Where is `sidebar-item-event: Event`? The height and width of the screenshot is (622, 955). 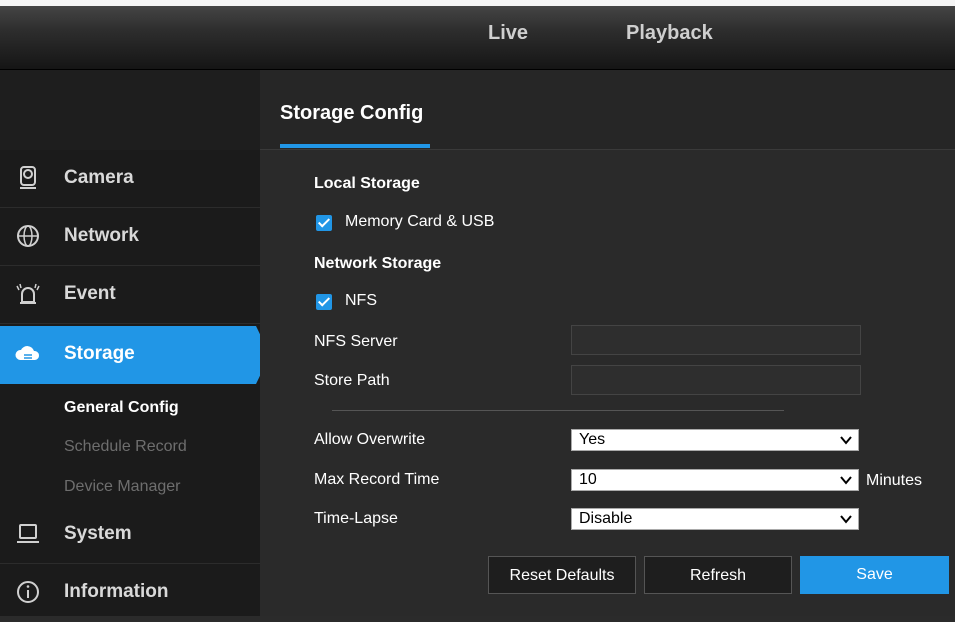 sidebar-item-event: Event is located at coordinates (130, 295).